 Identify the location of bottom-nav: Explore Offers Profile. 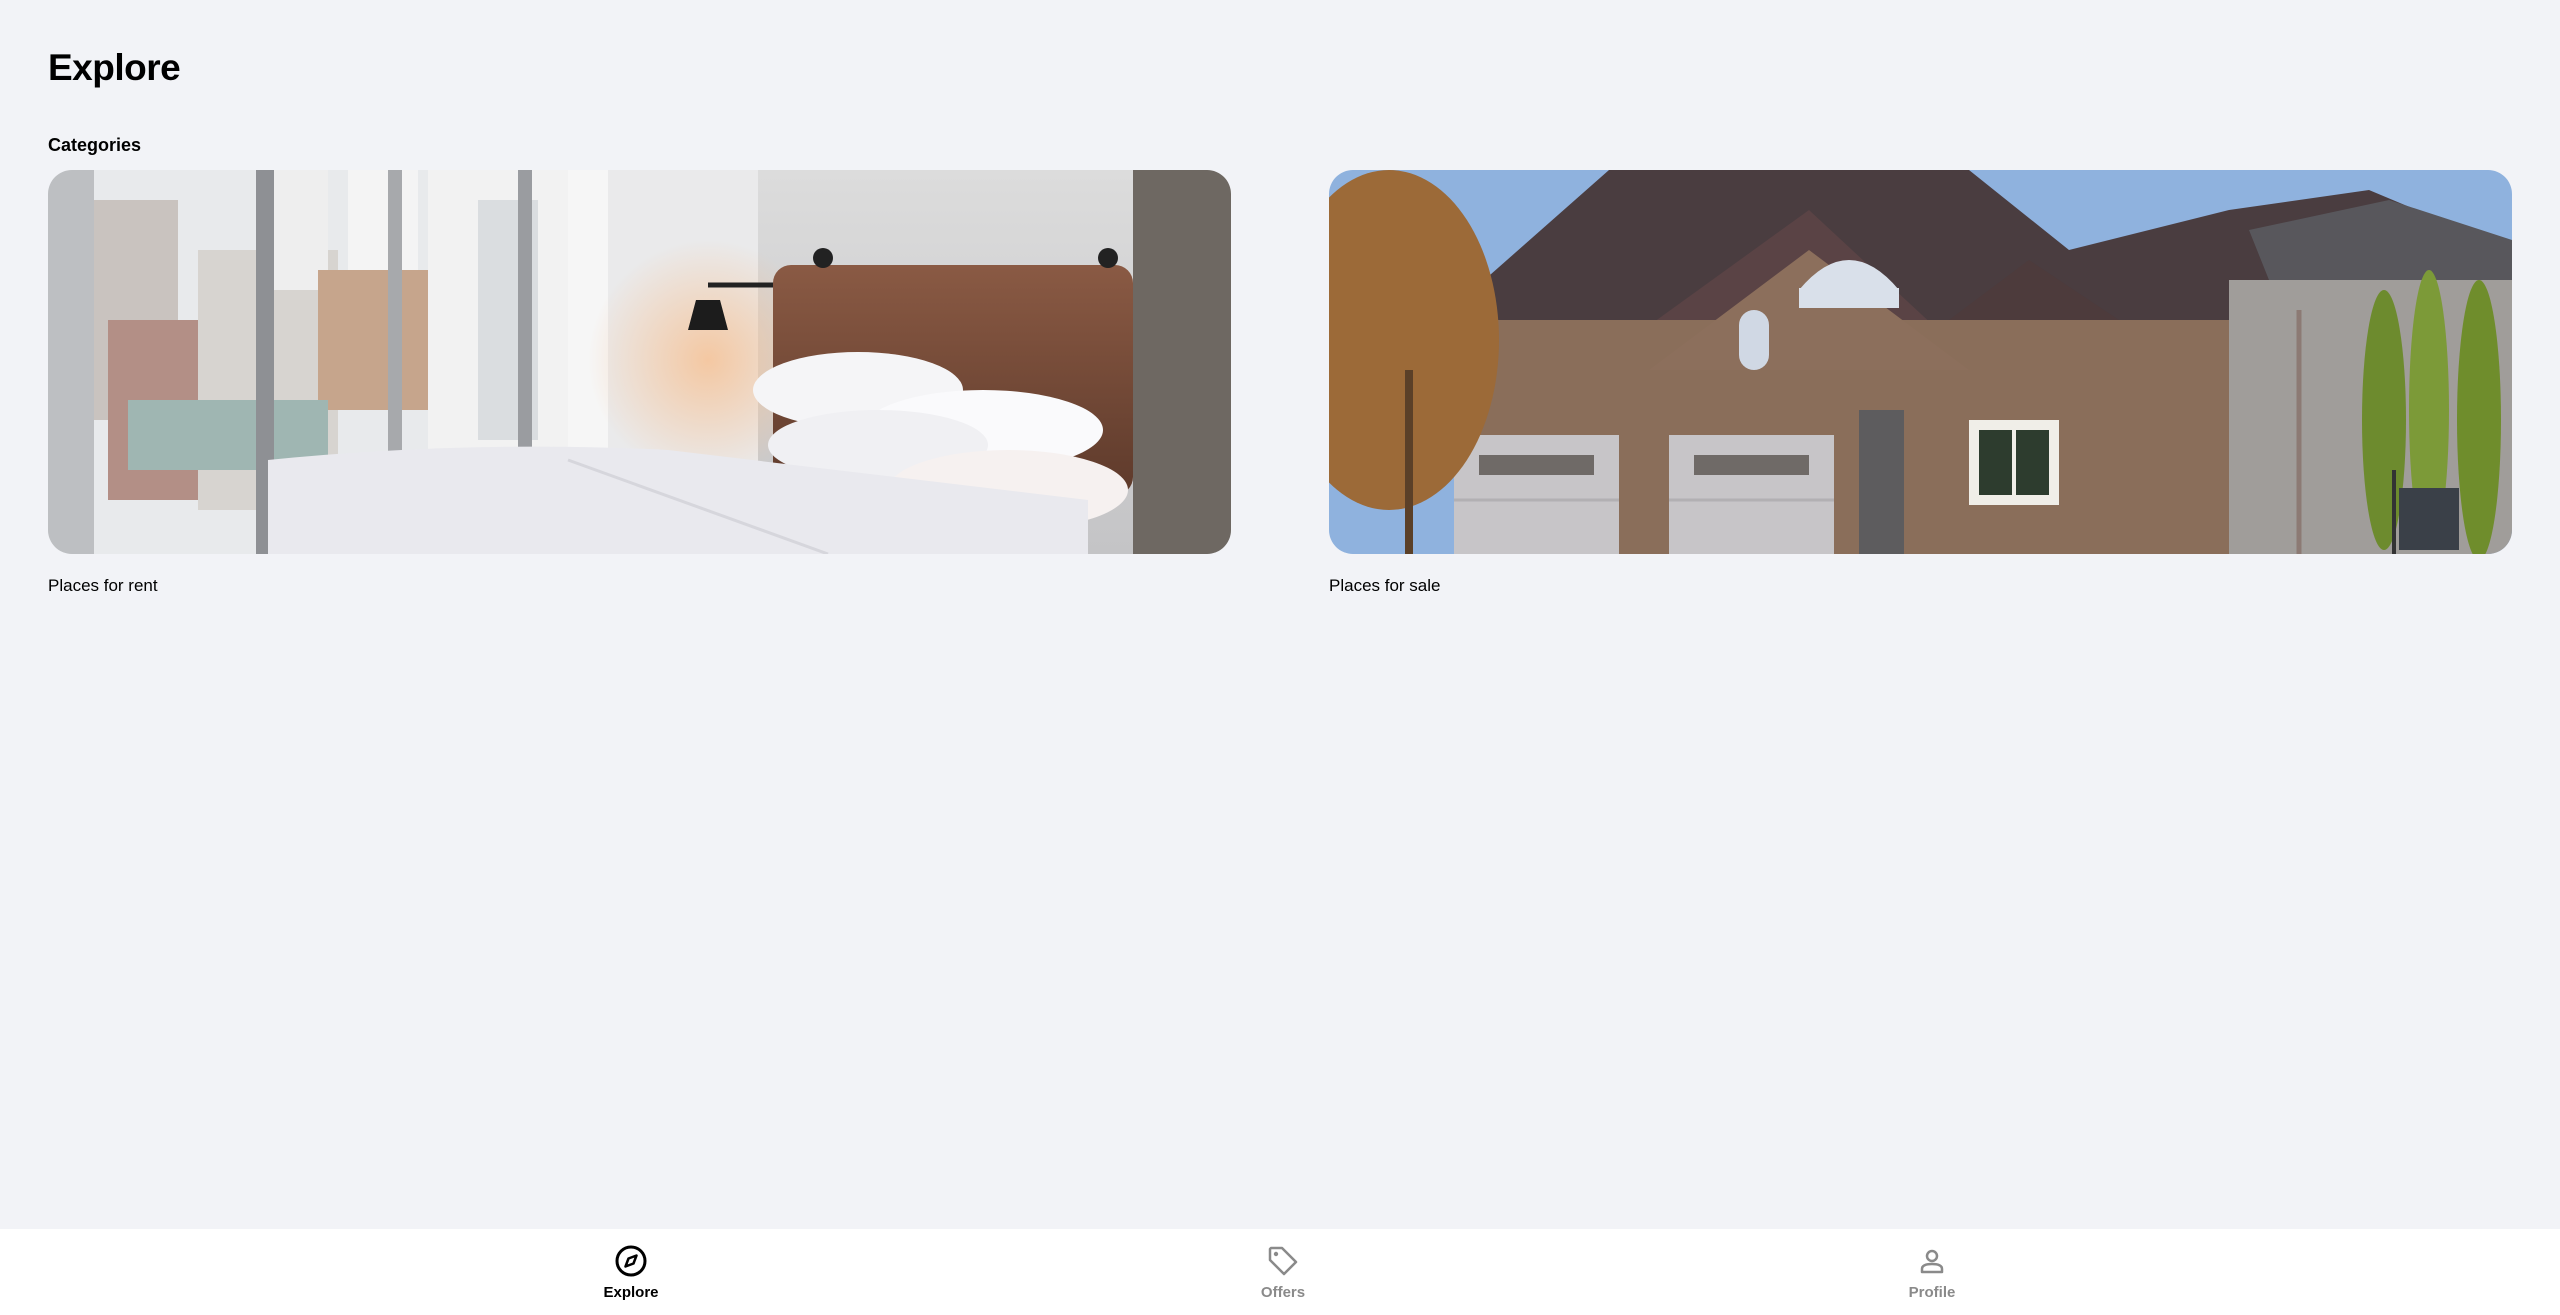
(1280, 1272).